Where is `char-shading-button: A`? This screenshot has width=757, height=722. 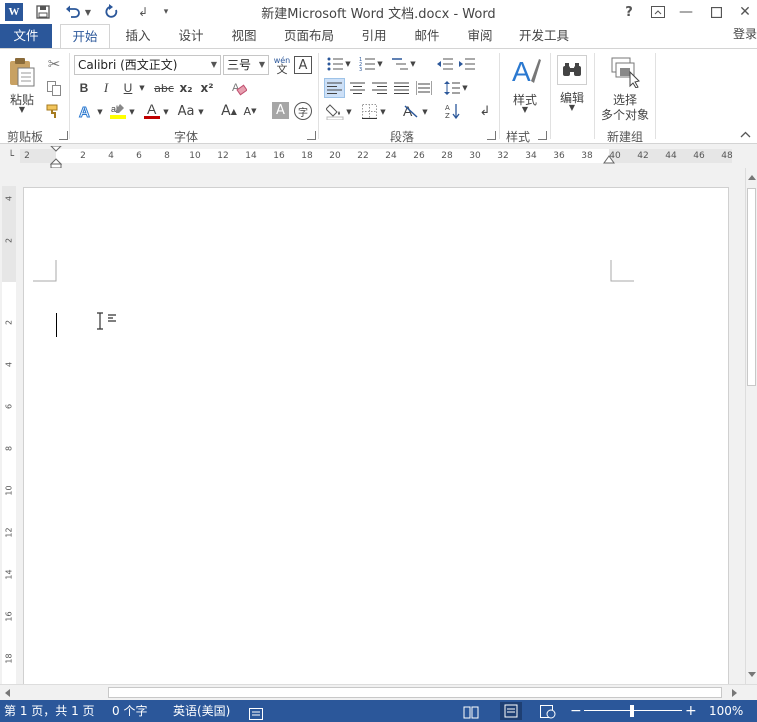
char-shading-button: A is located at coordinates (280, 110).